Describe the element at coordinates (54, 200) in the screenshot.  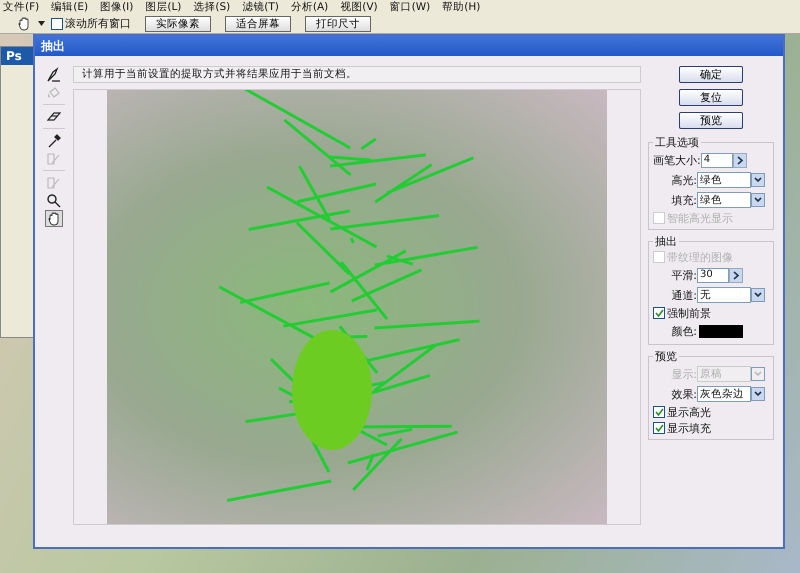
I see `zoom-tool-icon` at that location.